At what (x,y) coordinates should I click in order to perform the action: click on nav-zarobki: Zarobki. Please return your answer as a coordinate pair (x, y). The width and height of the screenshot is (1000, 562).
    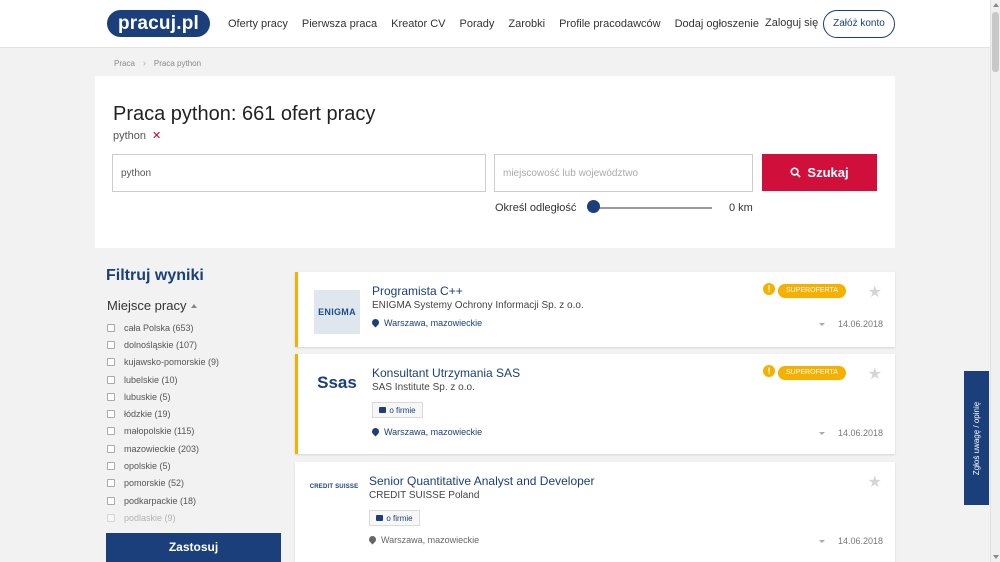
    Looking at the image, I should click on (526, 24).